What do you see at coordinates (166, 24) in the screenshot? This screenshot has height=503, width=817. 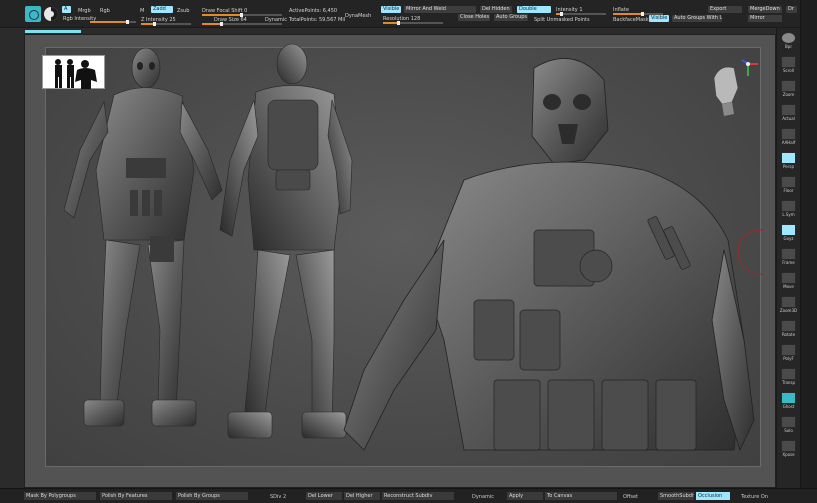 I see `z-intensity-slider` at bounding box center [166, 24].